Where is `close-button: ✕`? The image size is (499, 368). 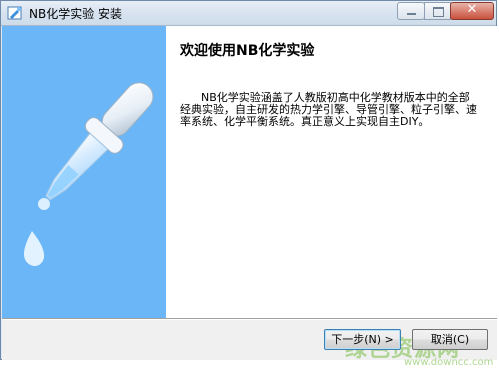
close-button: ✕ is located at coordinates (472, 11).